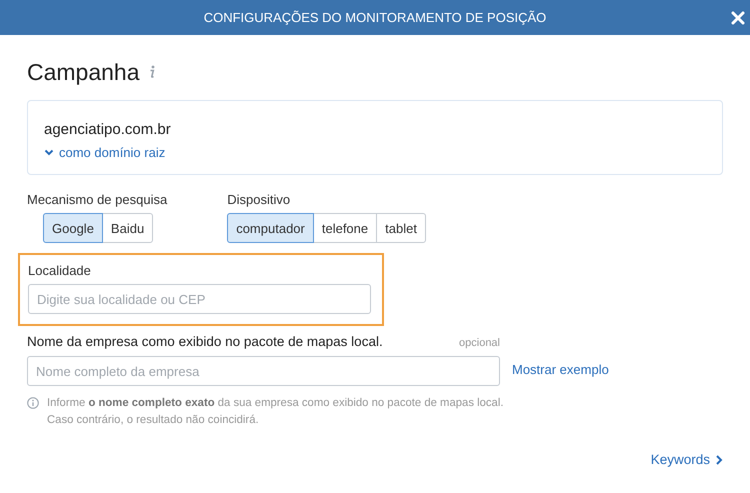 The width and height of the screenshot is (750, 493). What do you see at coordinates (560, 369) in the screenshot?
I see `show-example-link: Mostrar exemplo` at bounding box center [560, 369].